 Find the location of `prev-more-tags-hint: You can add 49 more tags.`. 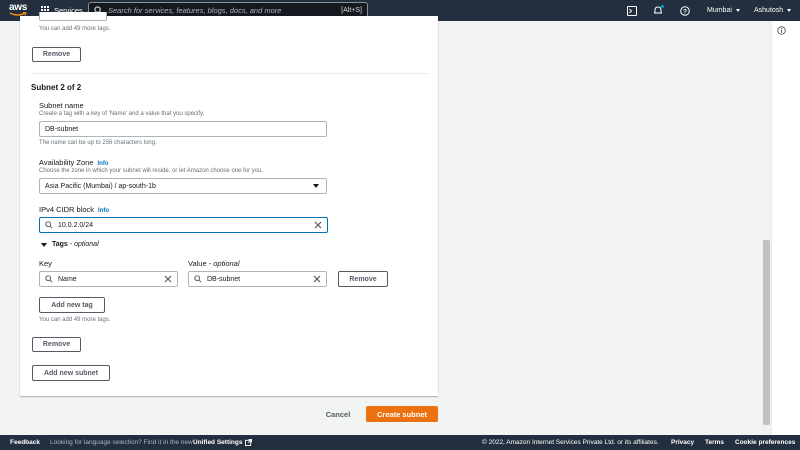

prev-more-tags-hint: You can add 49 more tags. is located at coordinates (75, 29).